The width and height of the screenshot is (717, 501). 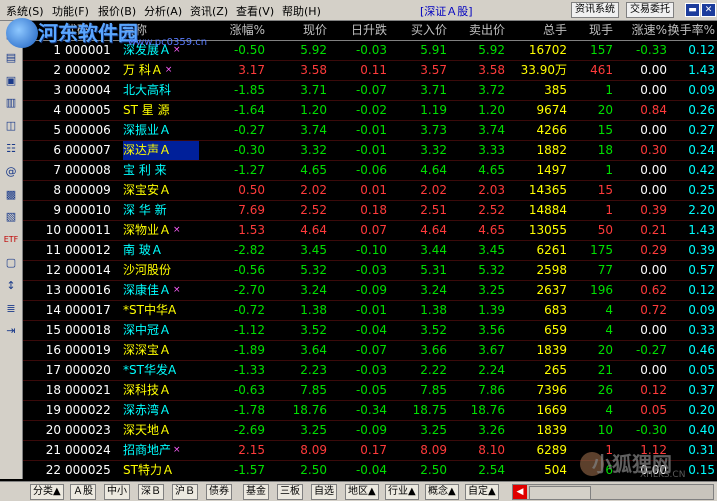 I want to click on price-cell-chg: 0.50, so click(x=232, y=190).